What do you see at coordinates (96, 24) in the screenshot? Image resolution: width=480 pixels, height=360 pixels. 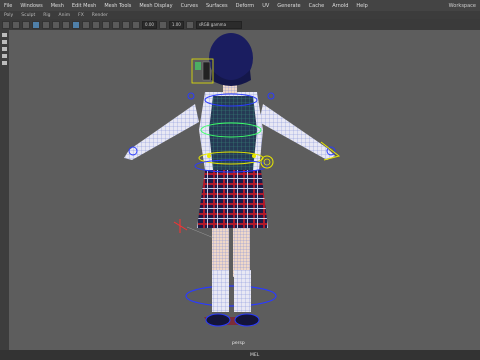 I see `textured-icon` at bounding box center [96, 24].